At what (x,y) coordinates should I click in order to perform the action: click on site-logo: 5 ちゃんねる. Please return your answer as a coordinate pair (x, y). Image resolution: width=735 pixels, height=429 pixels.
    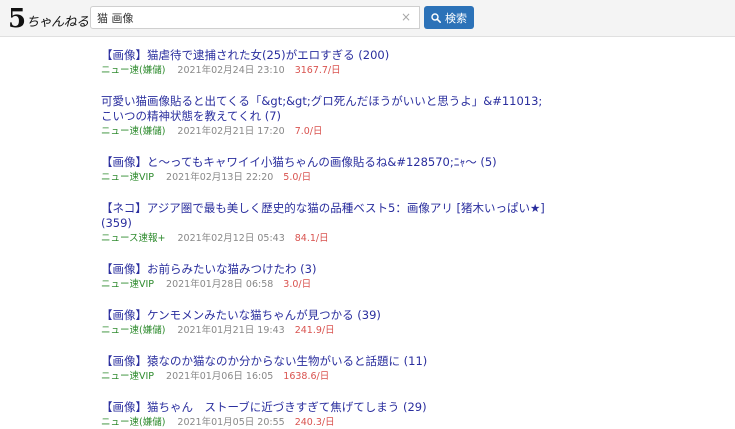
    Looking at the image, I should click on (48, 18).